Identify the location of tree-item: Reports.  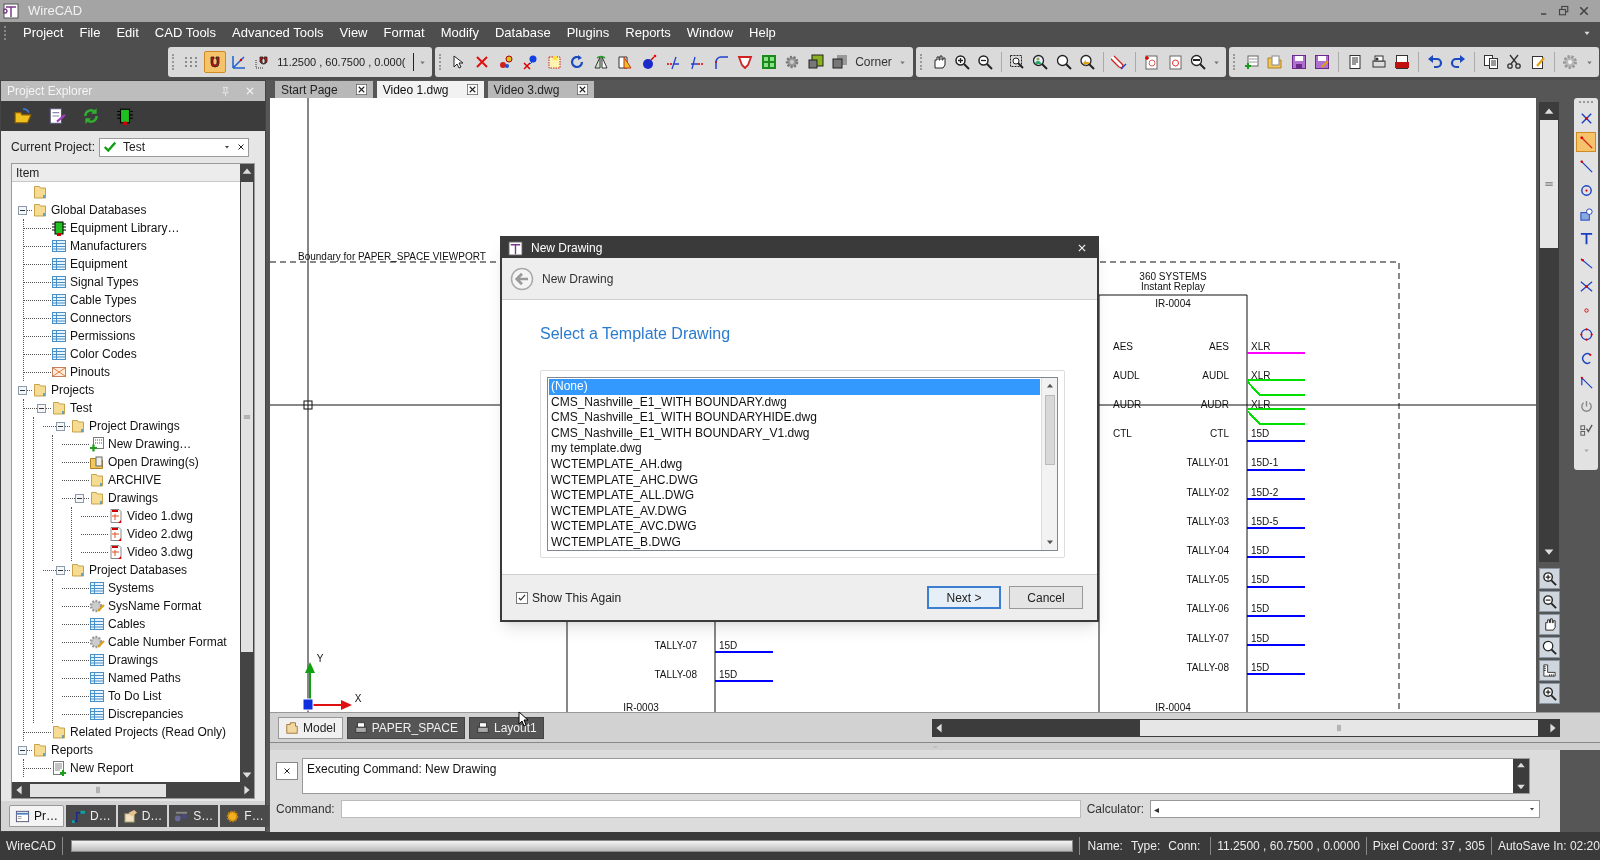
(72, 750).